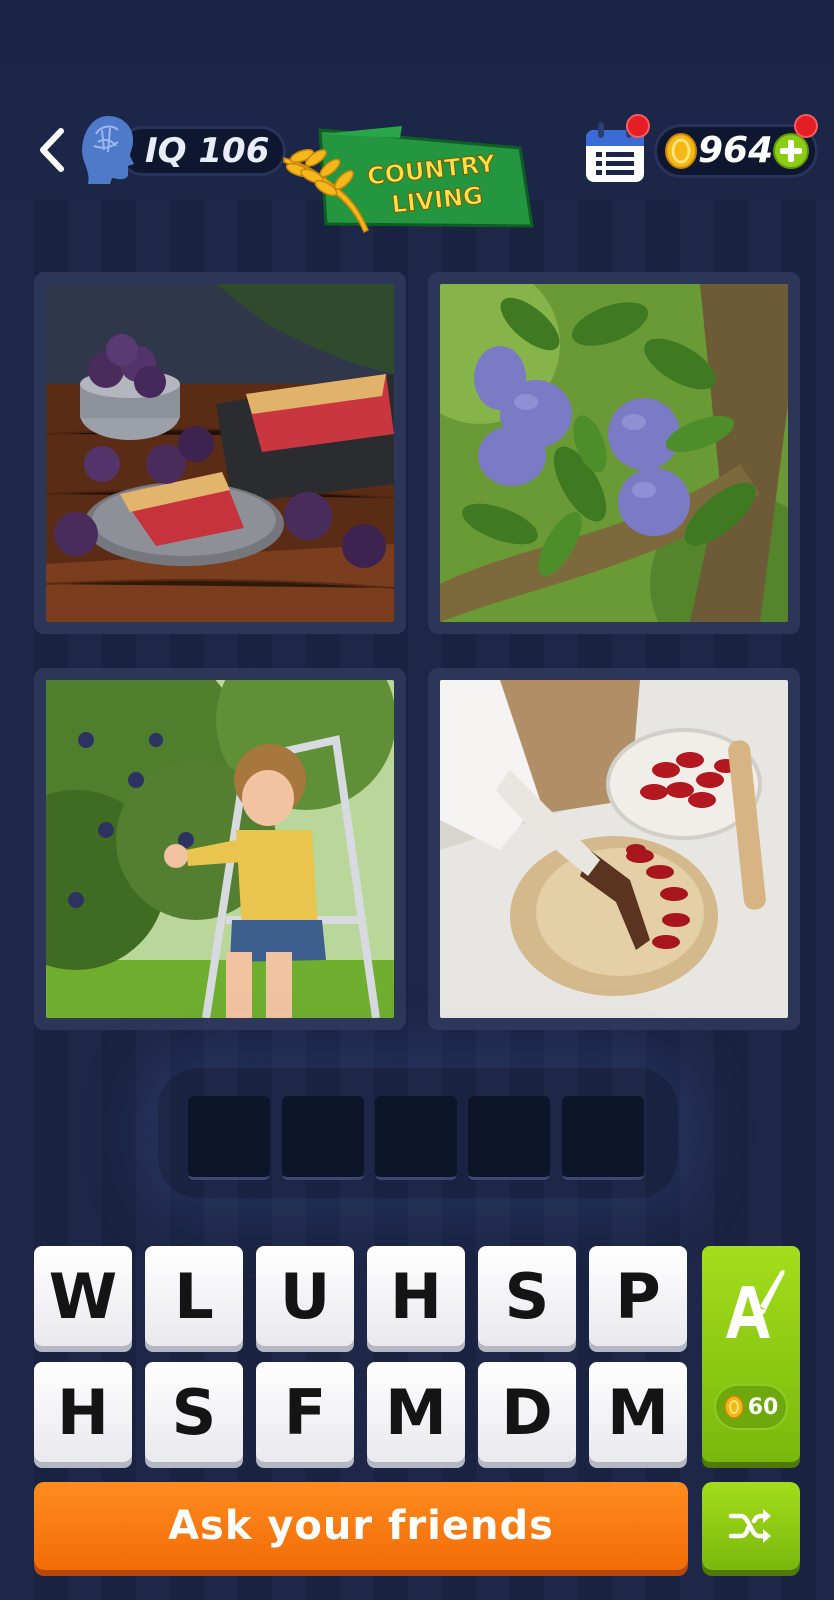 The image size is (834, 1600). What do you see at coordinates (207, 151) in the screenshot?
I see `iq-label: IQ 106` at bounding box center [207, 151].